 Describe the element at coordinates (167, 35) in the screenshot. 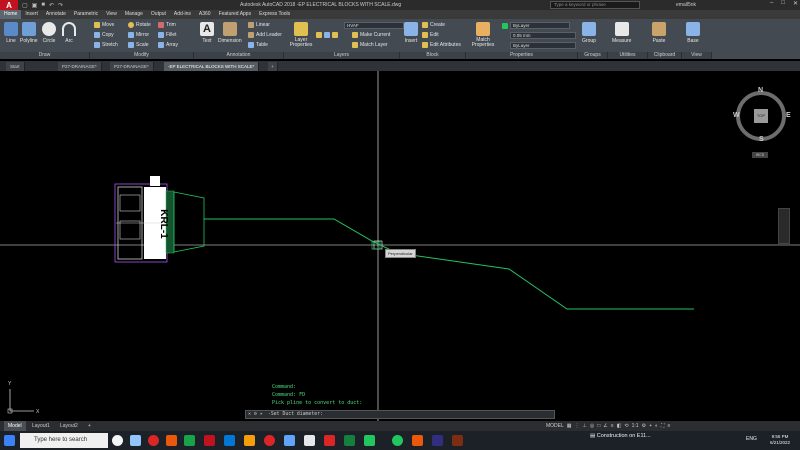

I see `fillet-button: Fillet` at that location.